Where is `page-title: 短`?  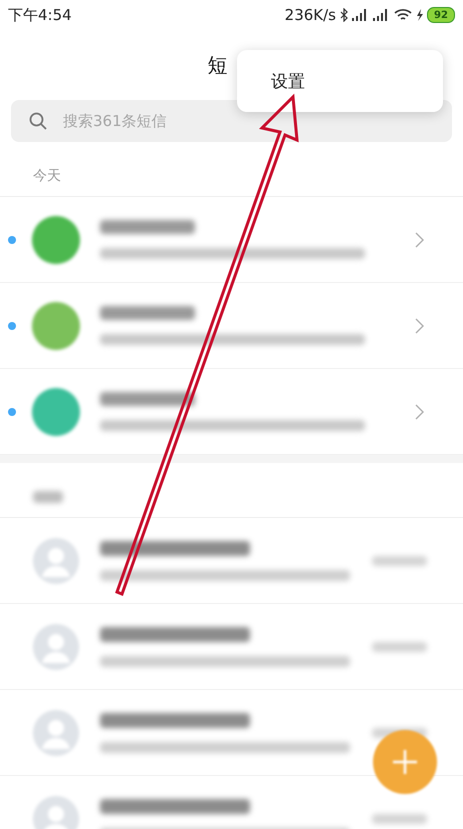
page-title: 短 is located at coordinates (218, 65).